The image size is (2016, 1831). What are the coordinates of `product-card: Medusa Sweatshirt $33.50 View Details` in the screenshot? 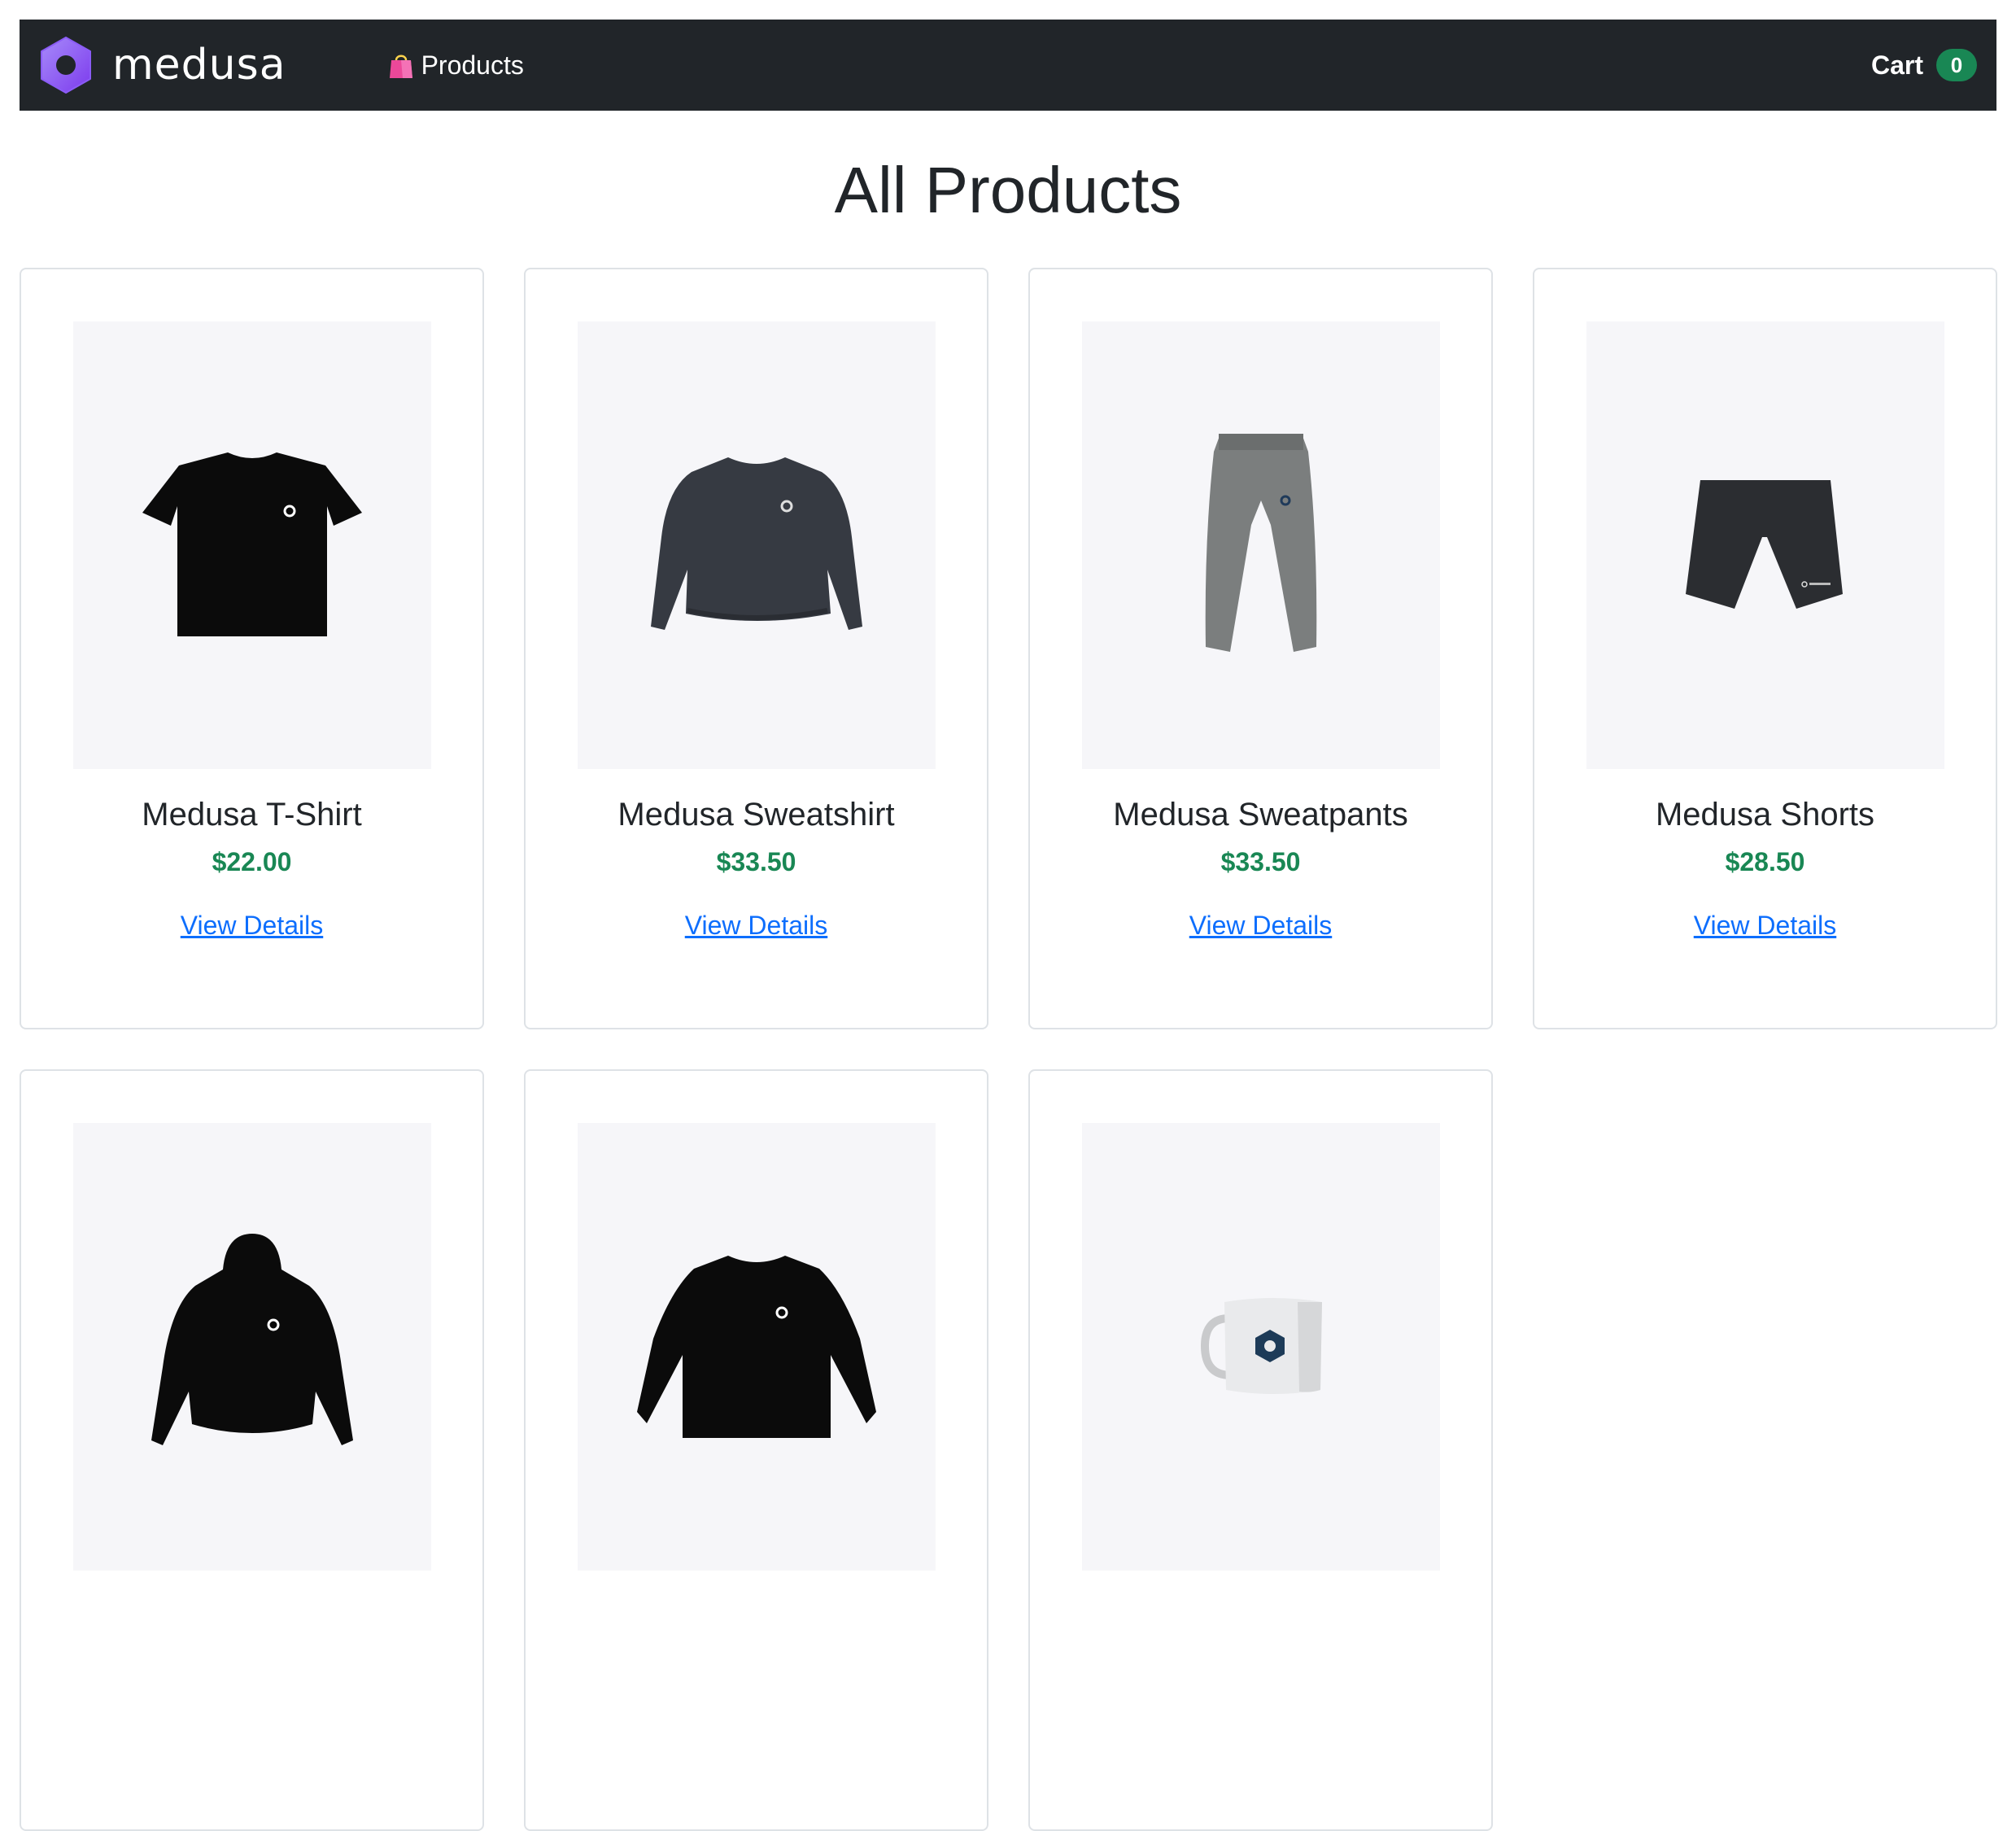 It's located at (756, 648).